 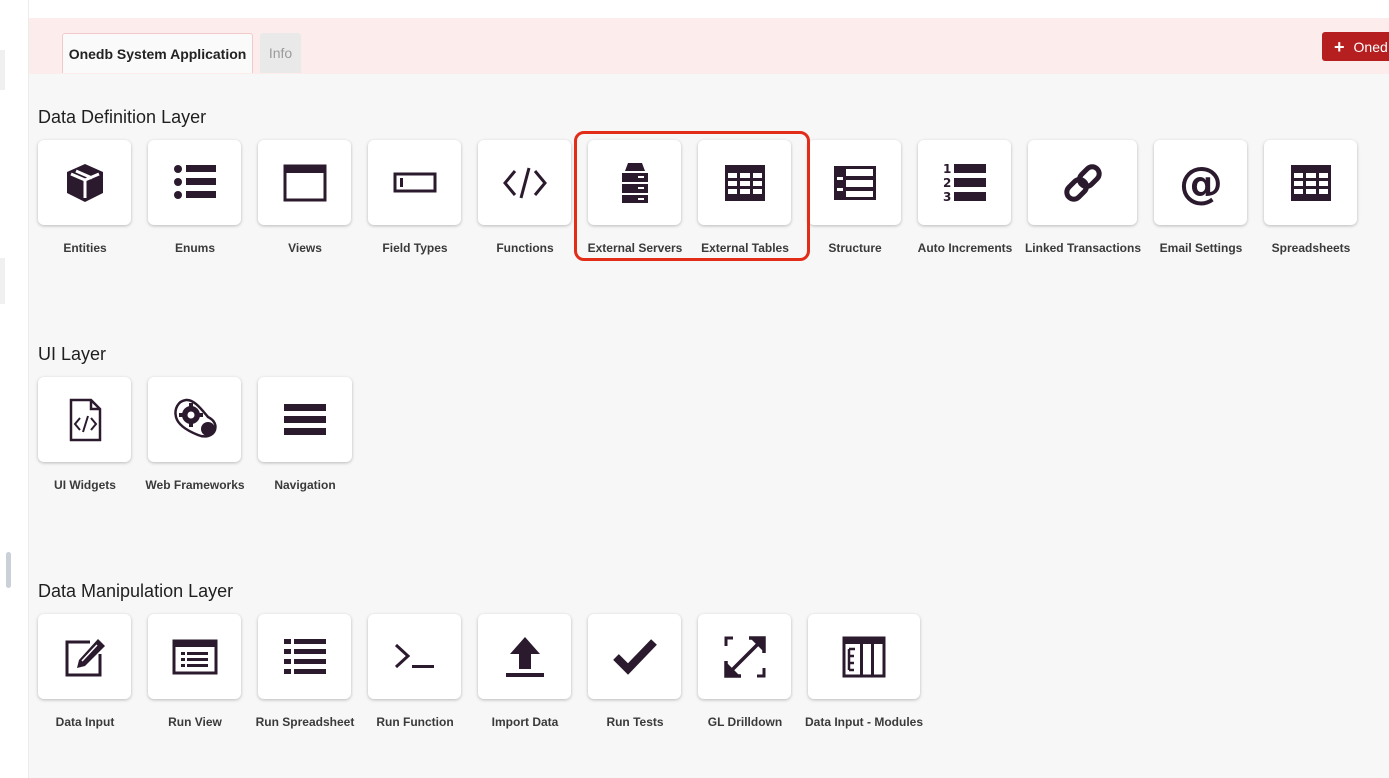 I want to click on tile-linked-transactions: Linked Transactions, so click(x=1083, y=202).